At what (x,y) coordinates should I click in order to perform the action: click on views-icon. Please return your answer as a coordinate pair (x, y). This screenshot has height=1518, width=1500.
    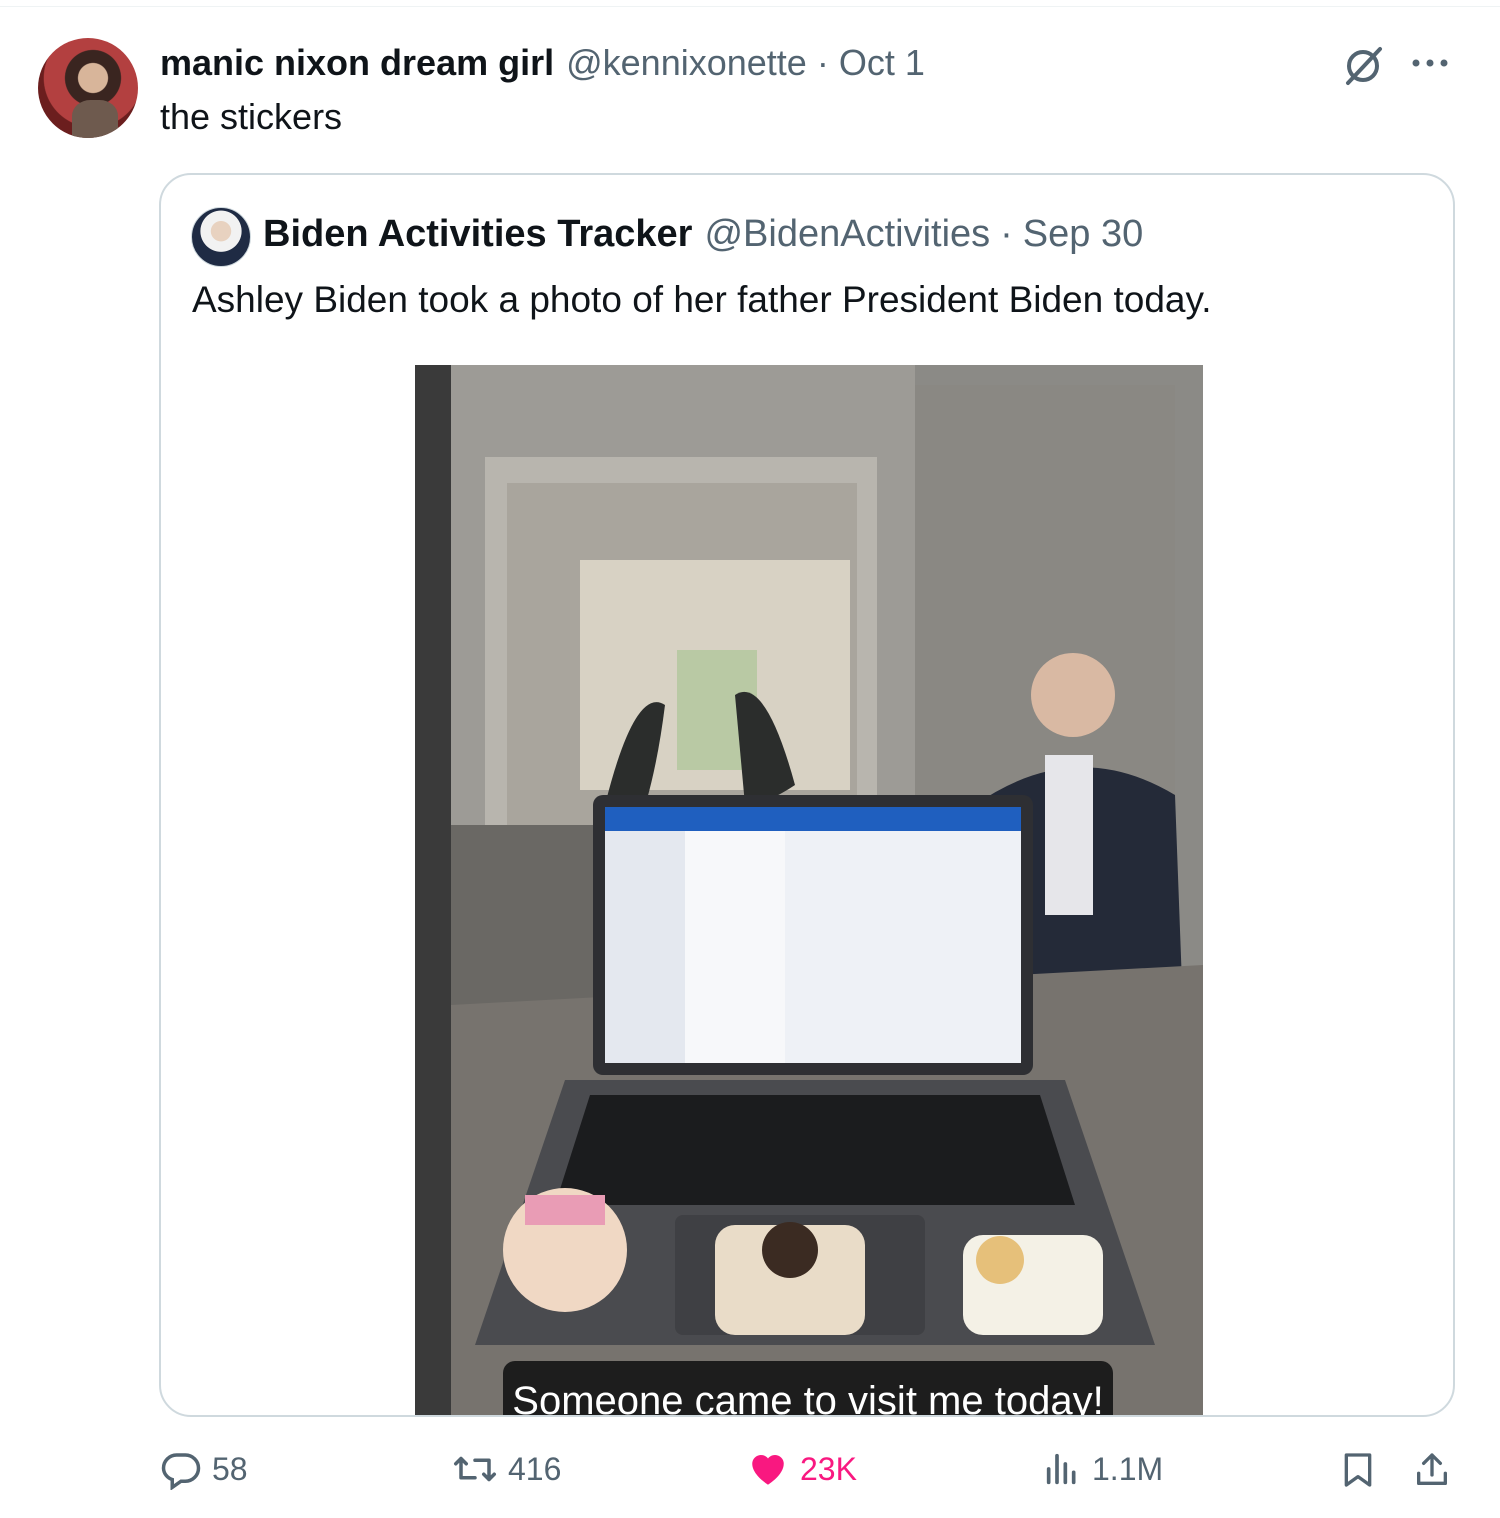
    Looking at the image, I should click on (1061, 1469).